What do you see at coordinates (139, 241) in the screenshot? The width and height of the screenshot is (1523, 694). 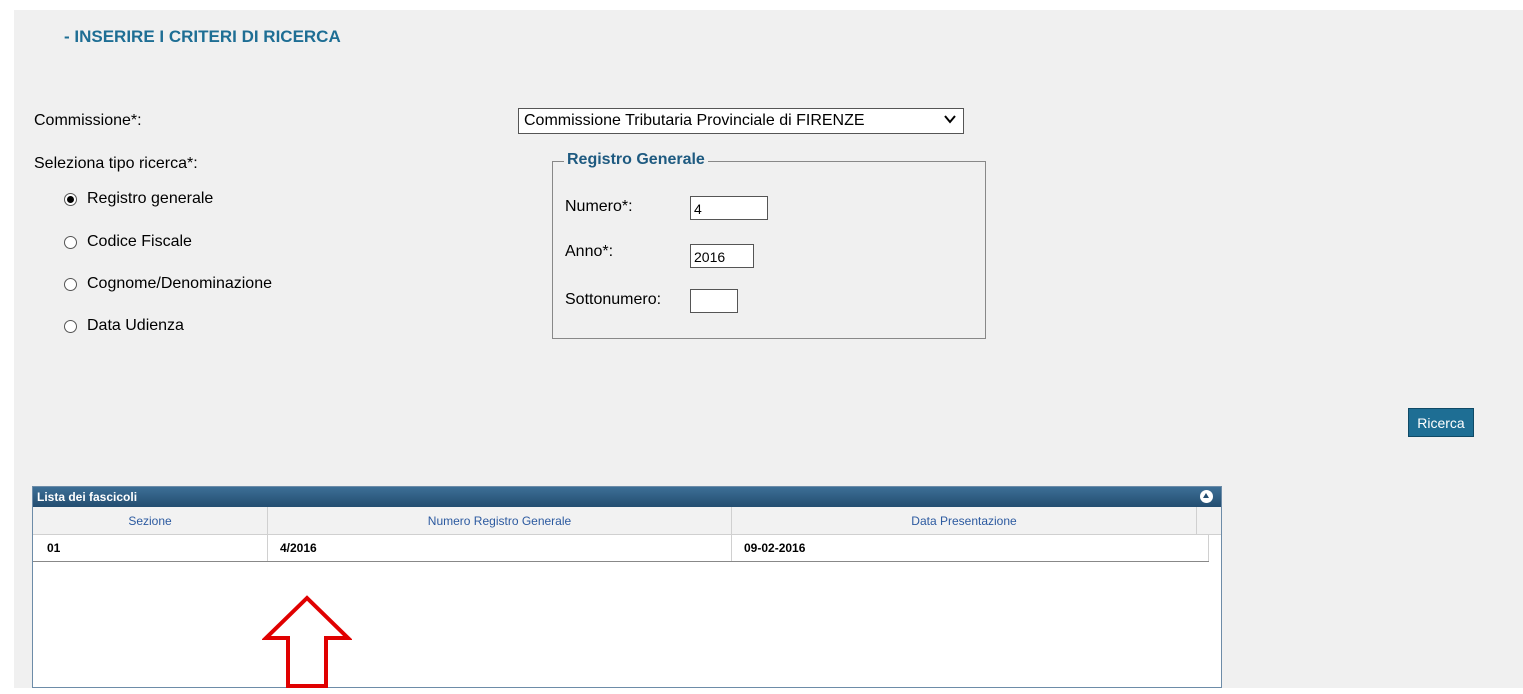 I see `radio-label: Codice Fiscale` at bounding box center [139, 241].